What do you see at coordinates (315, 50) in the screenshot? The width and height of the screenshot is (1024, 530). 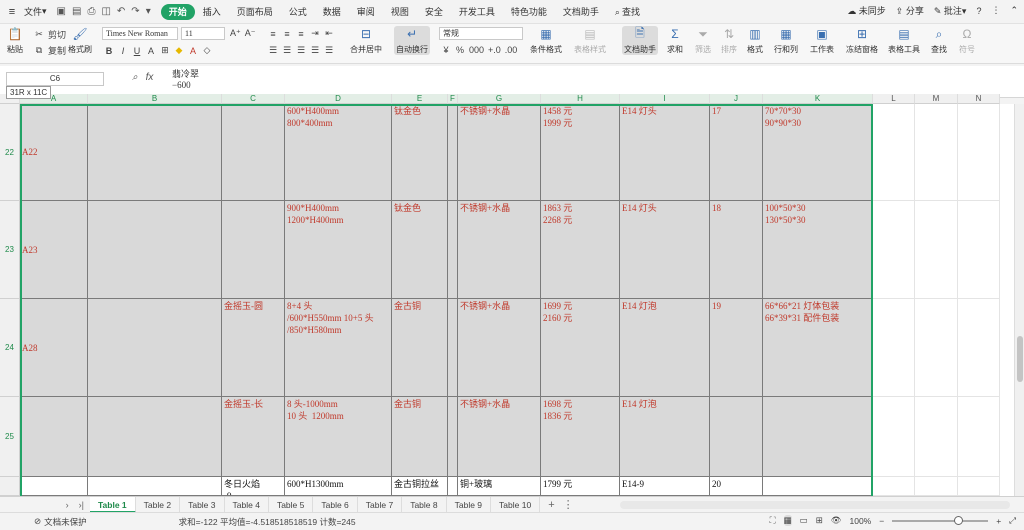 I see `justify-icon: ☰` at bounding box center [315, 50].